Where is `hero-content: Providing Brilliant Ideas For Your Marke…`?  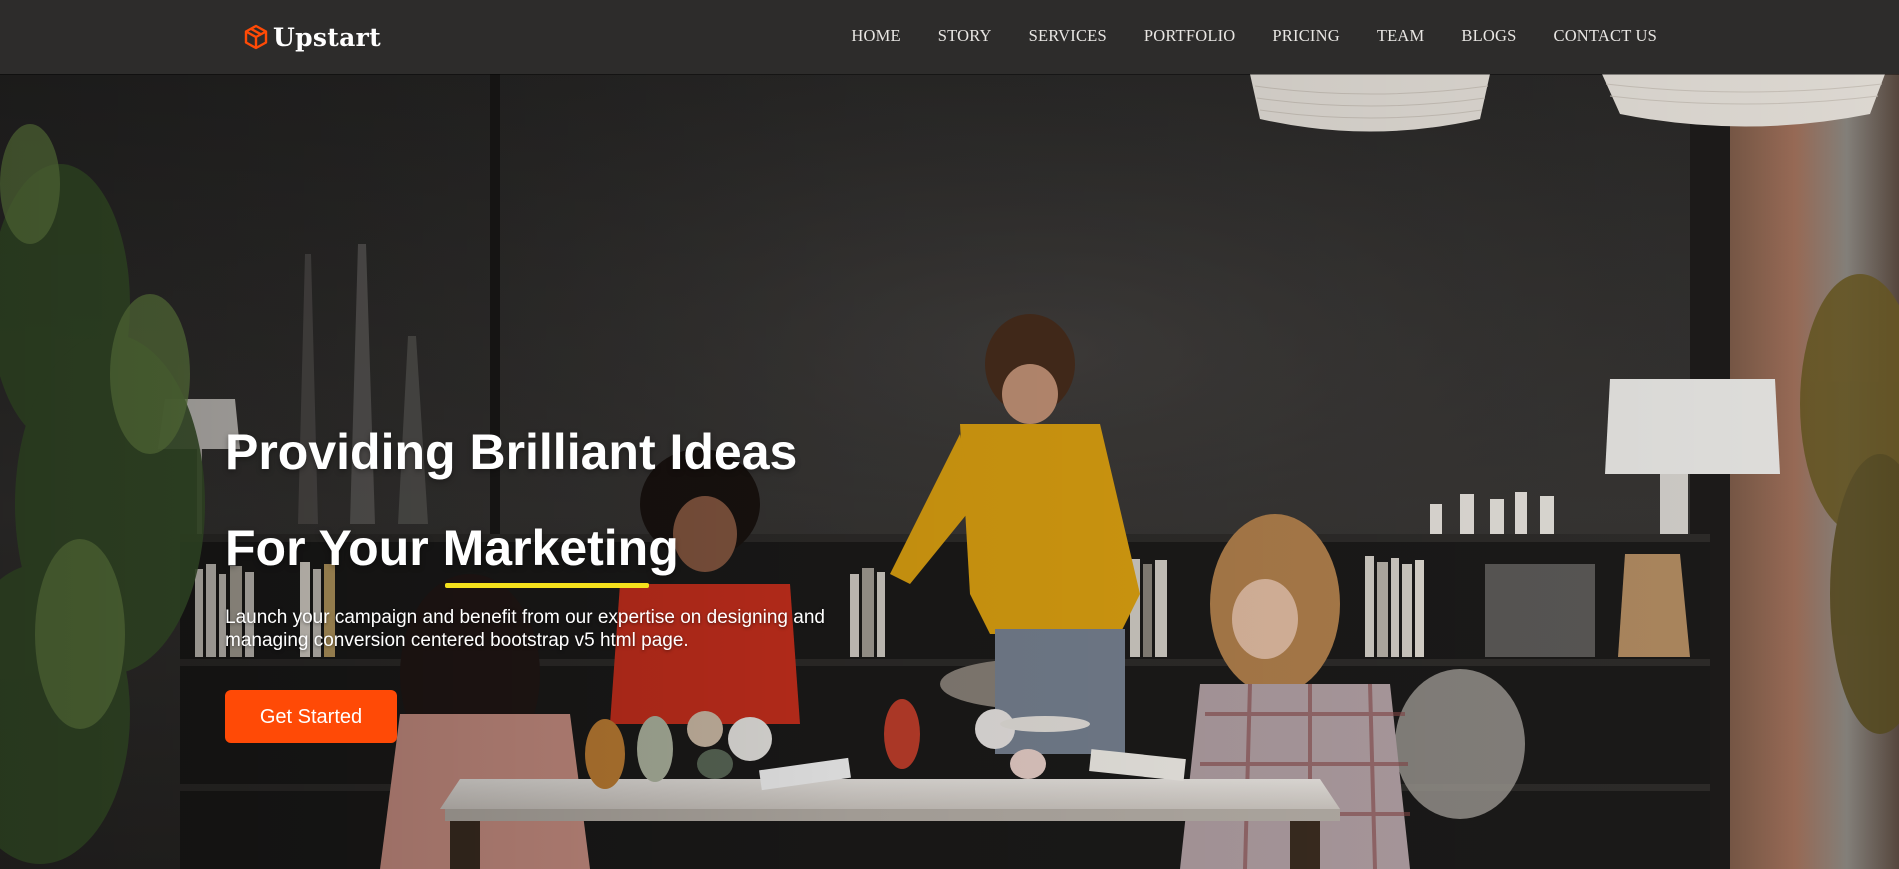
hero-content: Providing Brilliant Ideas For Your Marke… is located at coordinates (575, 573).